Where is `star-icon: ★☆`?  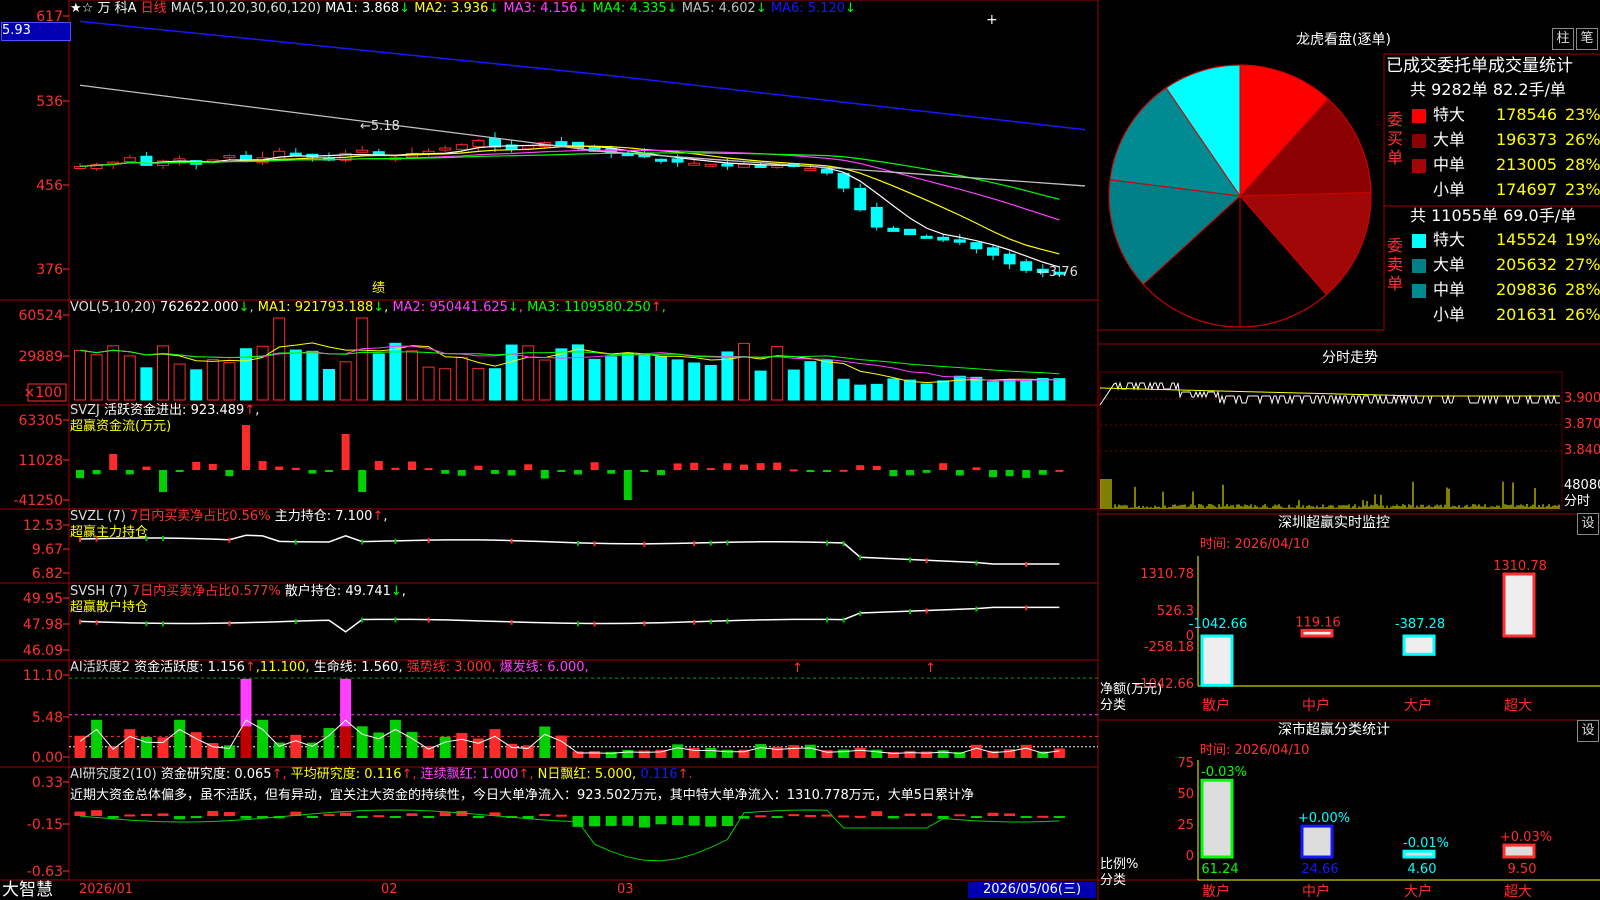
star-icon: ★☆ is located at coordinates (81, 8).